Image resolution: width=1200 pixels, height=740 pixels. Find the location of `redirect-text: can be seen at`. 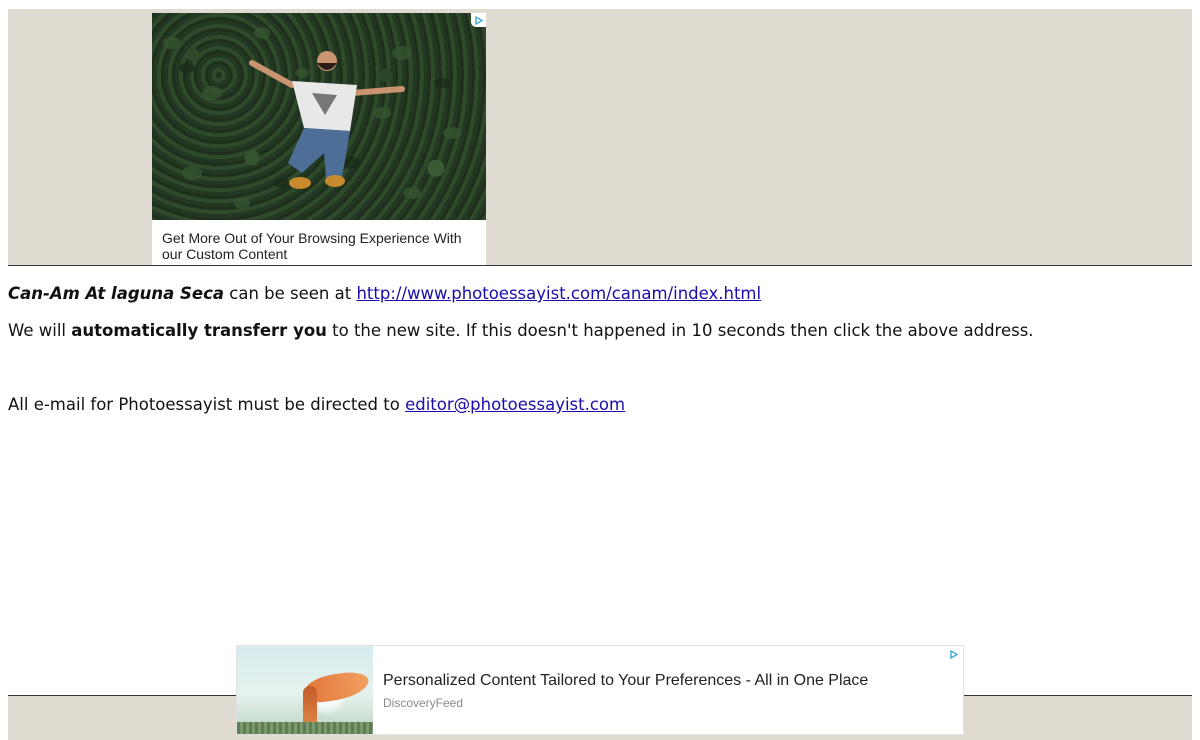

redirect-text: can be seen at is located at coordinates (290, 293).